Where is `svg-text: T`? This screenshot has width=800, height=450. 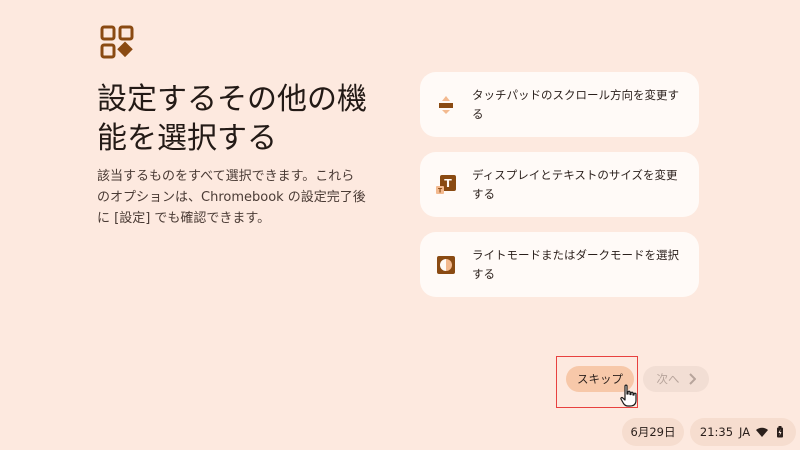 svg-text: T is located at coordinates (448, 183).